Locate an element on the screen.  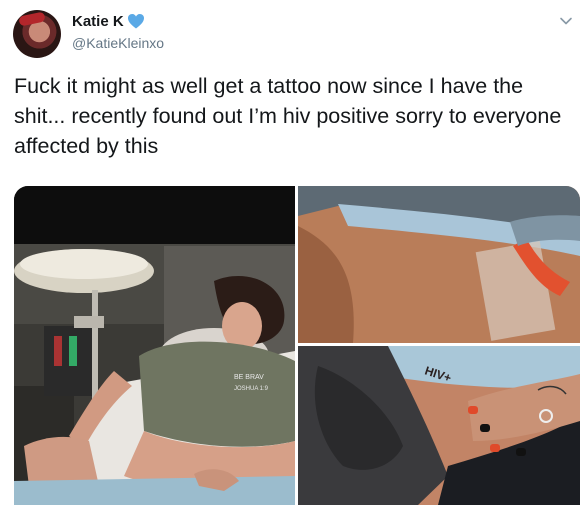
handle: @KatieKleinxo is located at coordinates (118, 43).